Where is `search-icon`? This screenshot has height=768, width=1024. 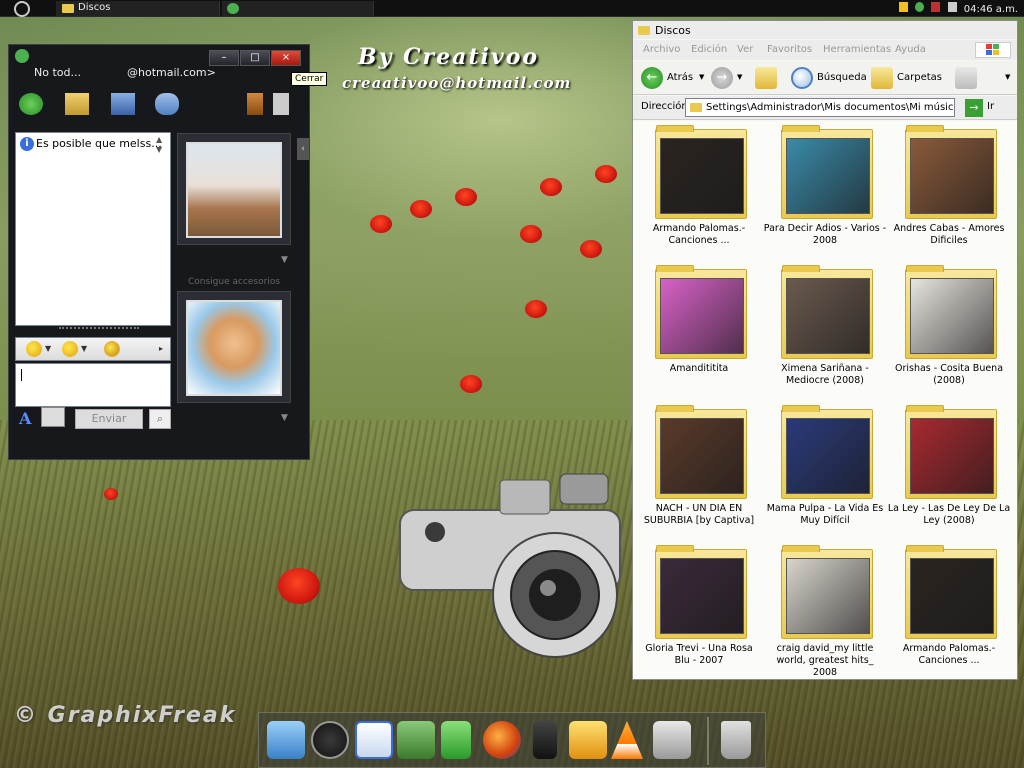 search-icon is located at coordinates (802, 78).